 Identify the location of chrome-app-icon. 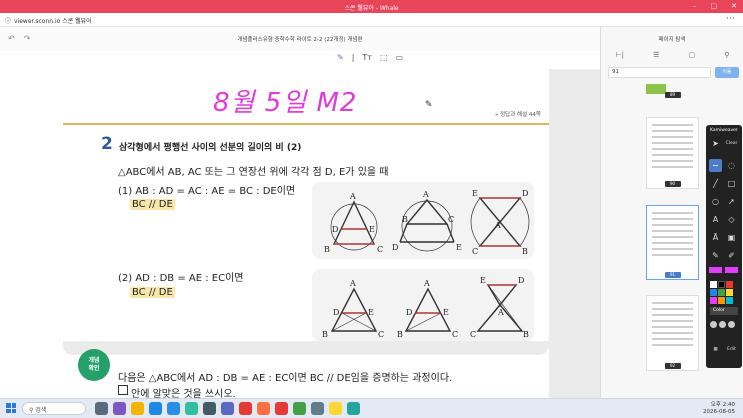
(155, 408).